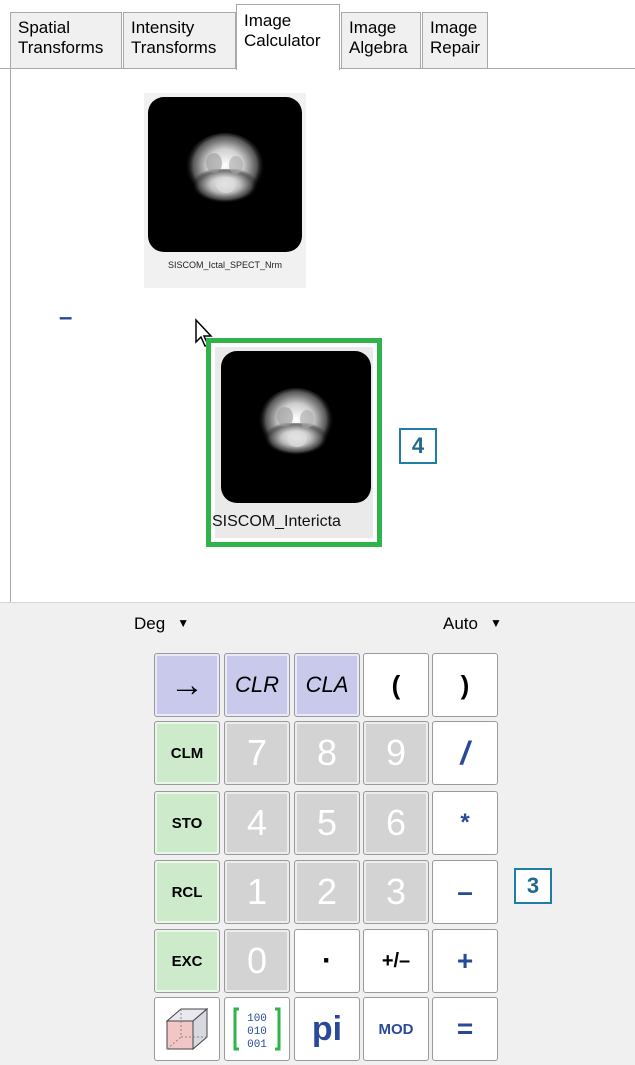  I want to click on svg-text: 001, so click(257, 1045).